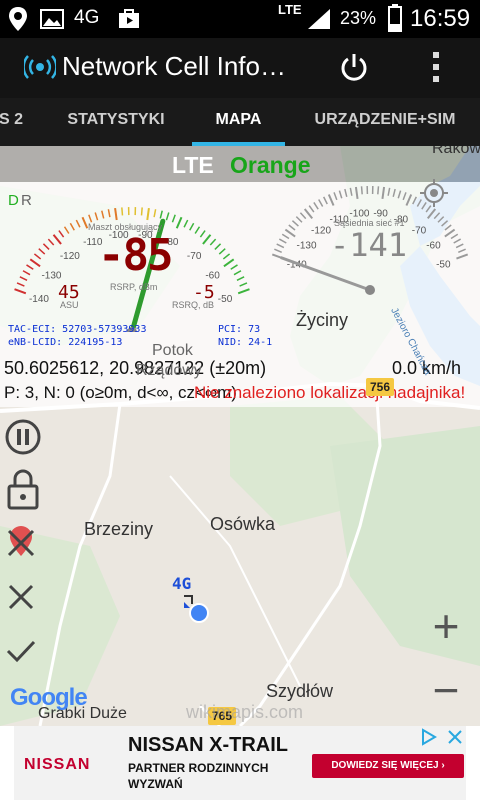 This screenshot has width=480, height=800. Describe the element at coordinates (24, 546) in the screenshot. I see `remove-marker-button` at that location.